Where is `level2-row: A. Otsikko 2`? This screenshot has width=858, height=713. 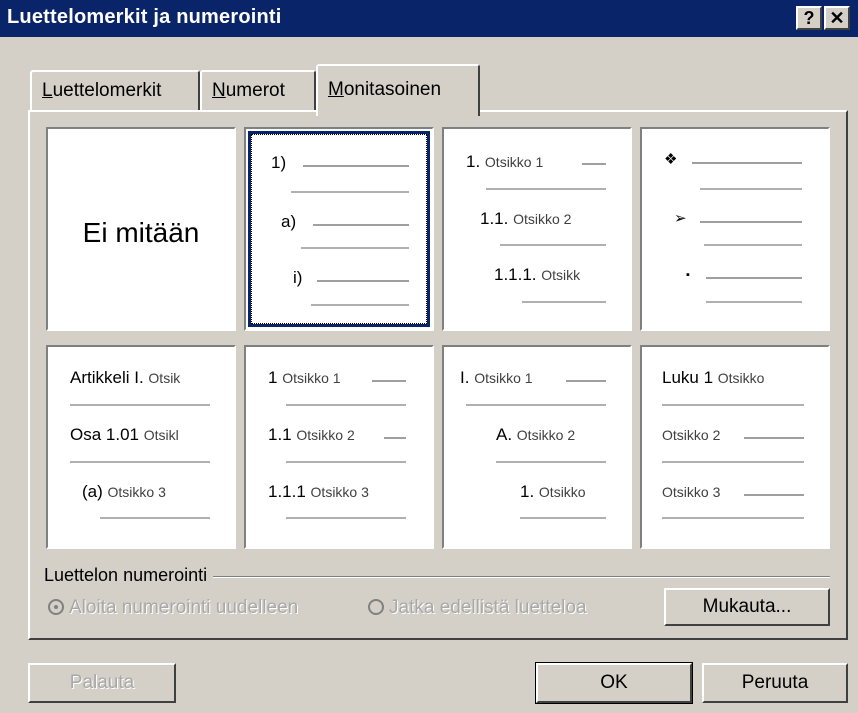 level2-row: A. Otsikko 2 is located at coordinates (536, 434).